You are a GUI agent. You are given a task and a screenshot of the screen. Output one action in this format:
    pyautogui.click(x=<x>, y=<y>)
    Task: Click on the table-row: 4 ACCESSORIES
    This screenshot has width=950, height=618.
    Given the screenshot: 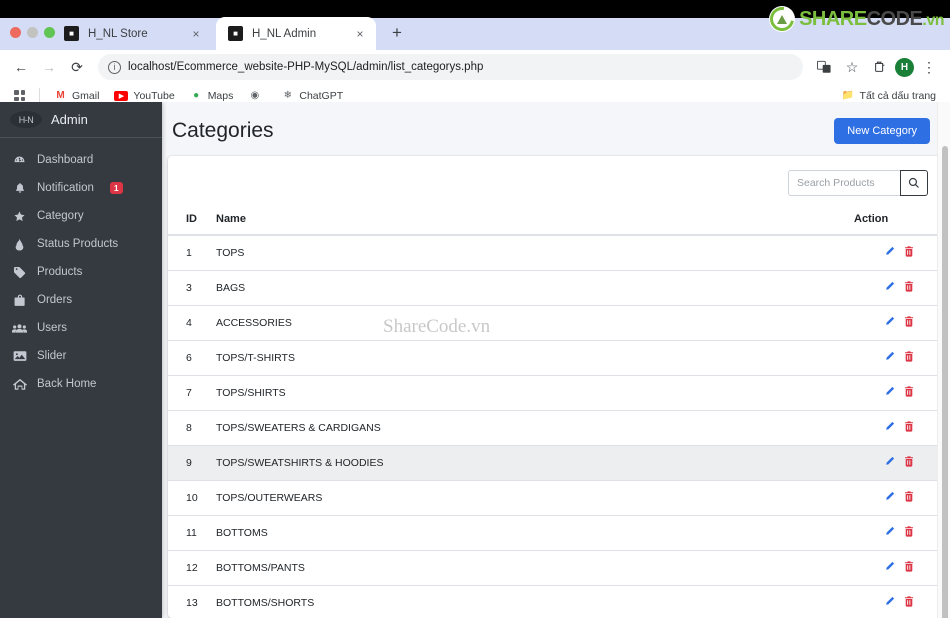 What is the action you would take?
    pyautogui.click(x=556, y=323)
    